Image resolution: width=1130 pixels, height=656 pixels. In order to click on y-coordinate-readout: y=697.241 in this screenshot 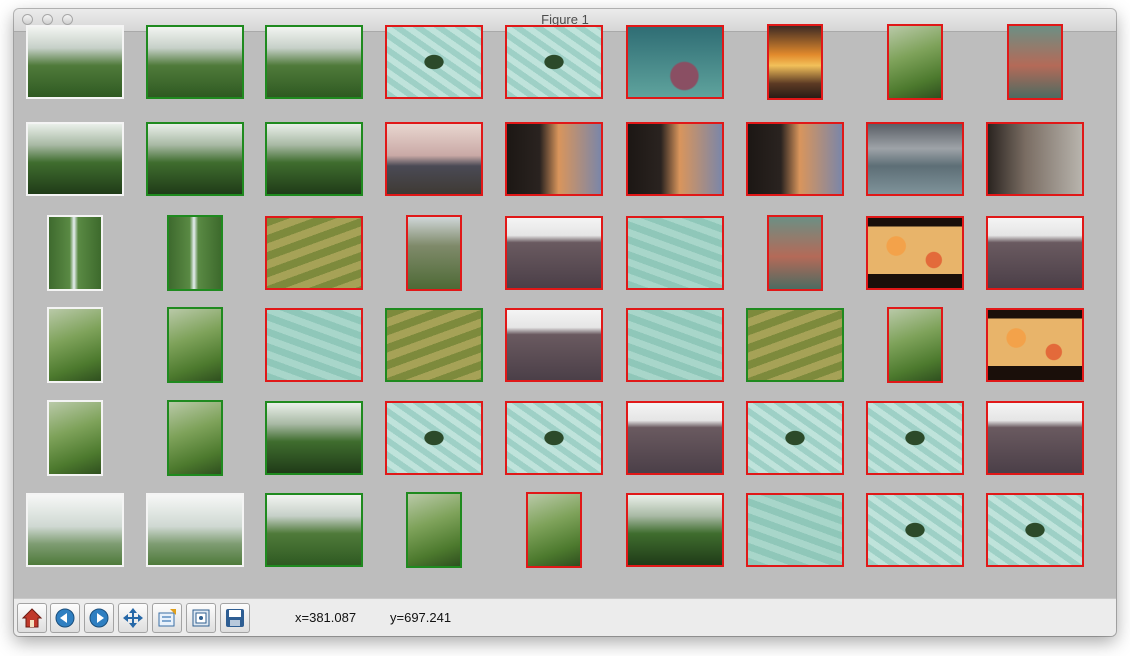, I will do `click(421, 617)`.